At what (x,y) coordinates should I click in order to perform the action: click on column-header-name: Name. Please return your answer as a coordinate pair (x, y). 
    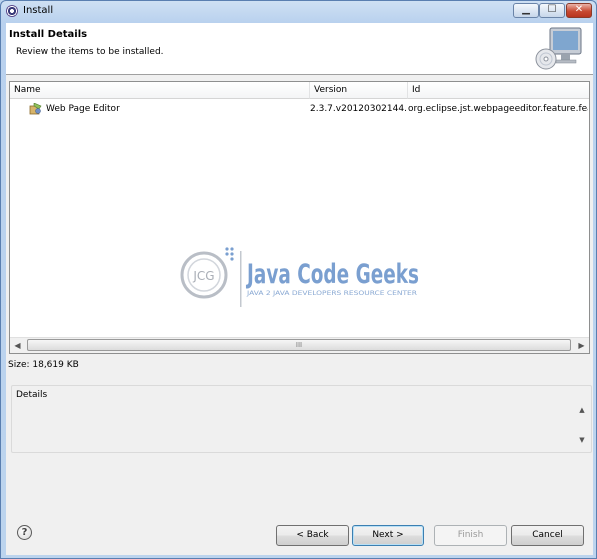
    Looking at the image, I should click on (160, 90).